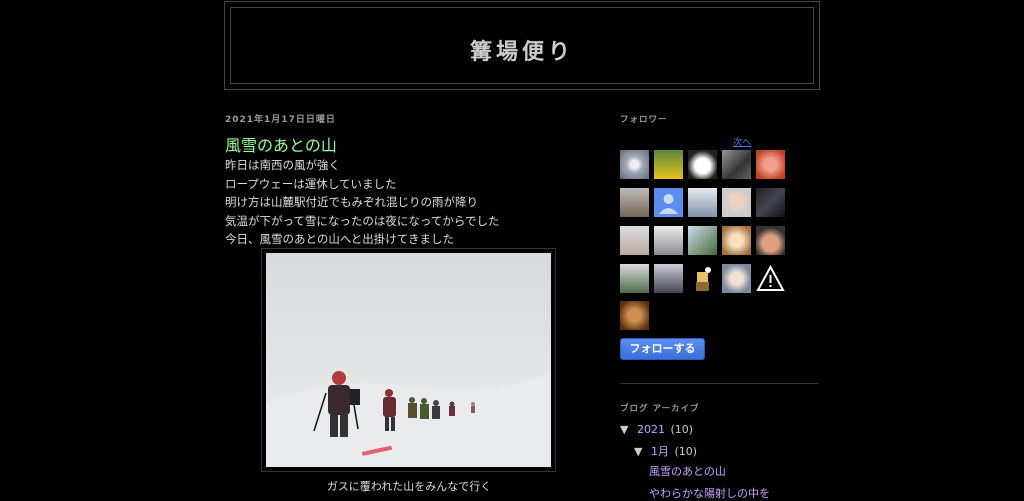 Image resolution: width=1024 pixels, height=501 pixels. What do you see at coordinates (686, 451) in the screenshot?
I see `archive-month-count: (10)` at bounding box center [686, 451].